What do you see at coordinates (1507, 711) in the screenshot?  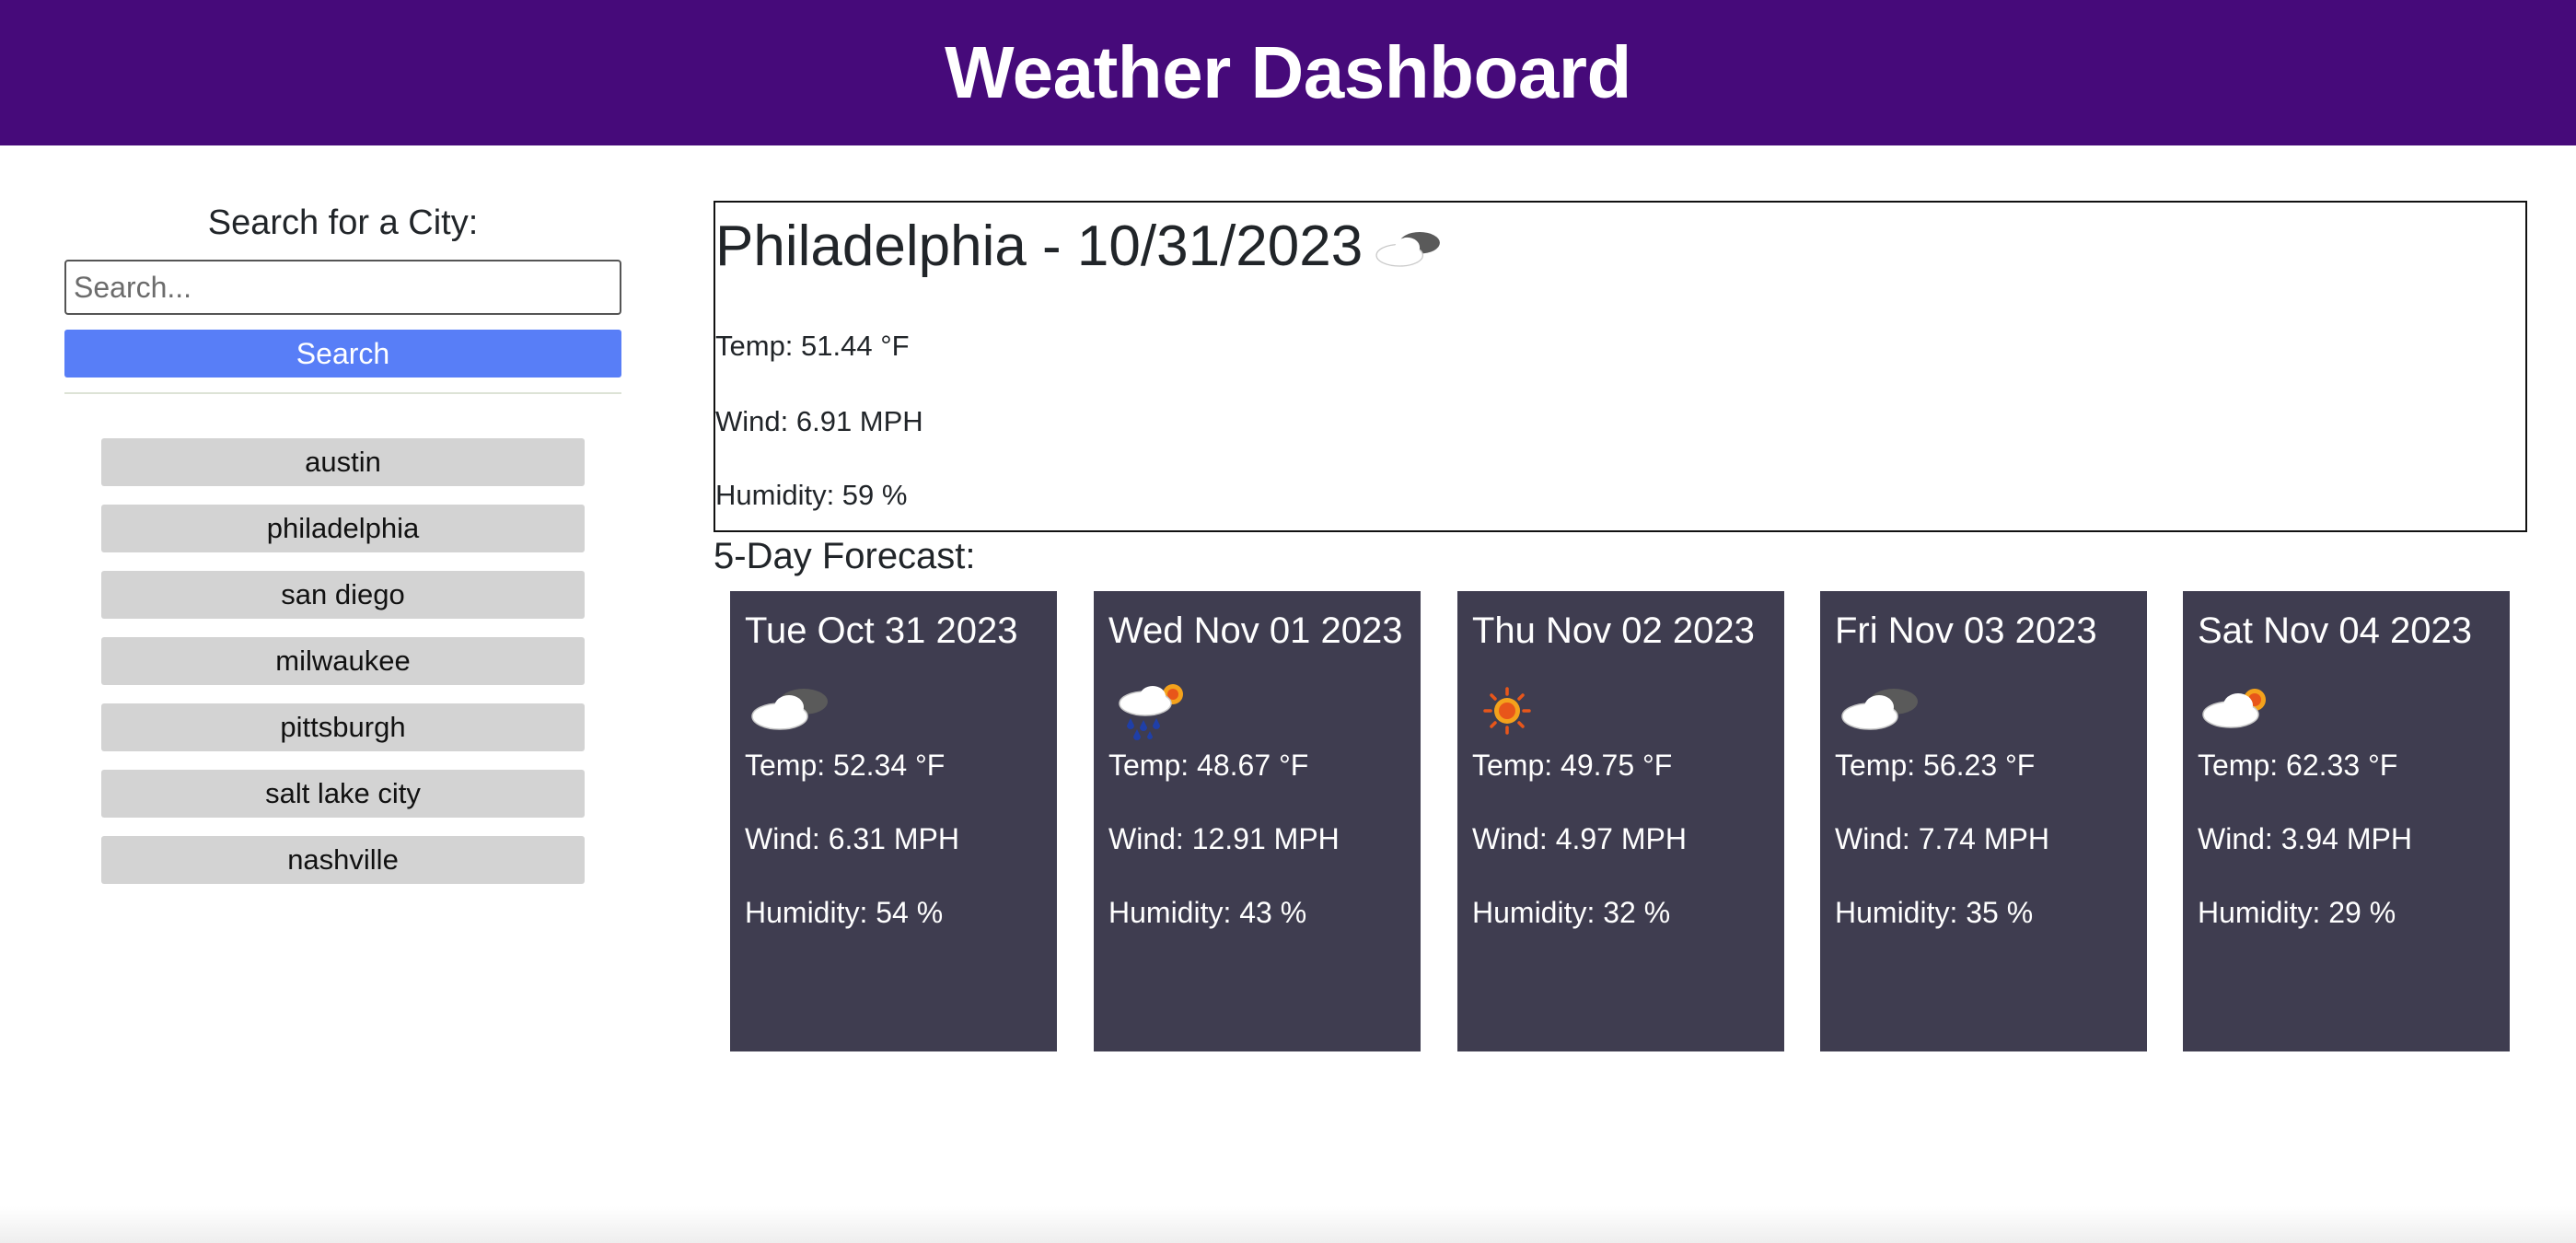 I see `sun-icon` at bounding box center [1507, 711].